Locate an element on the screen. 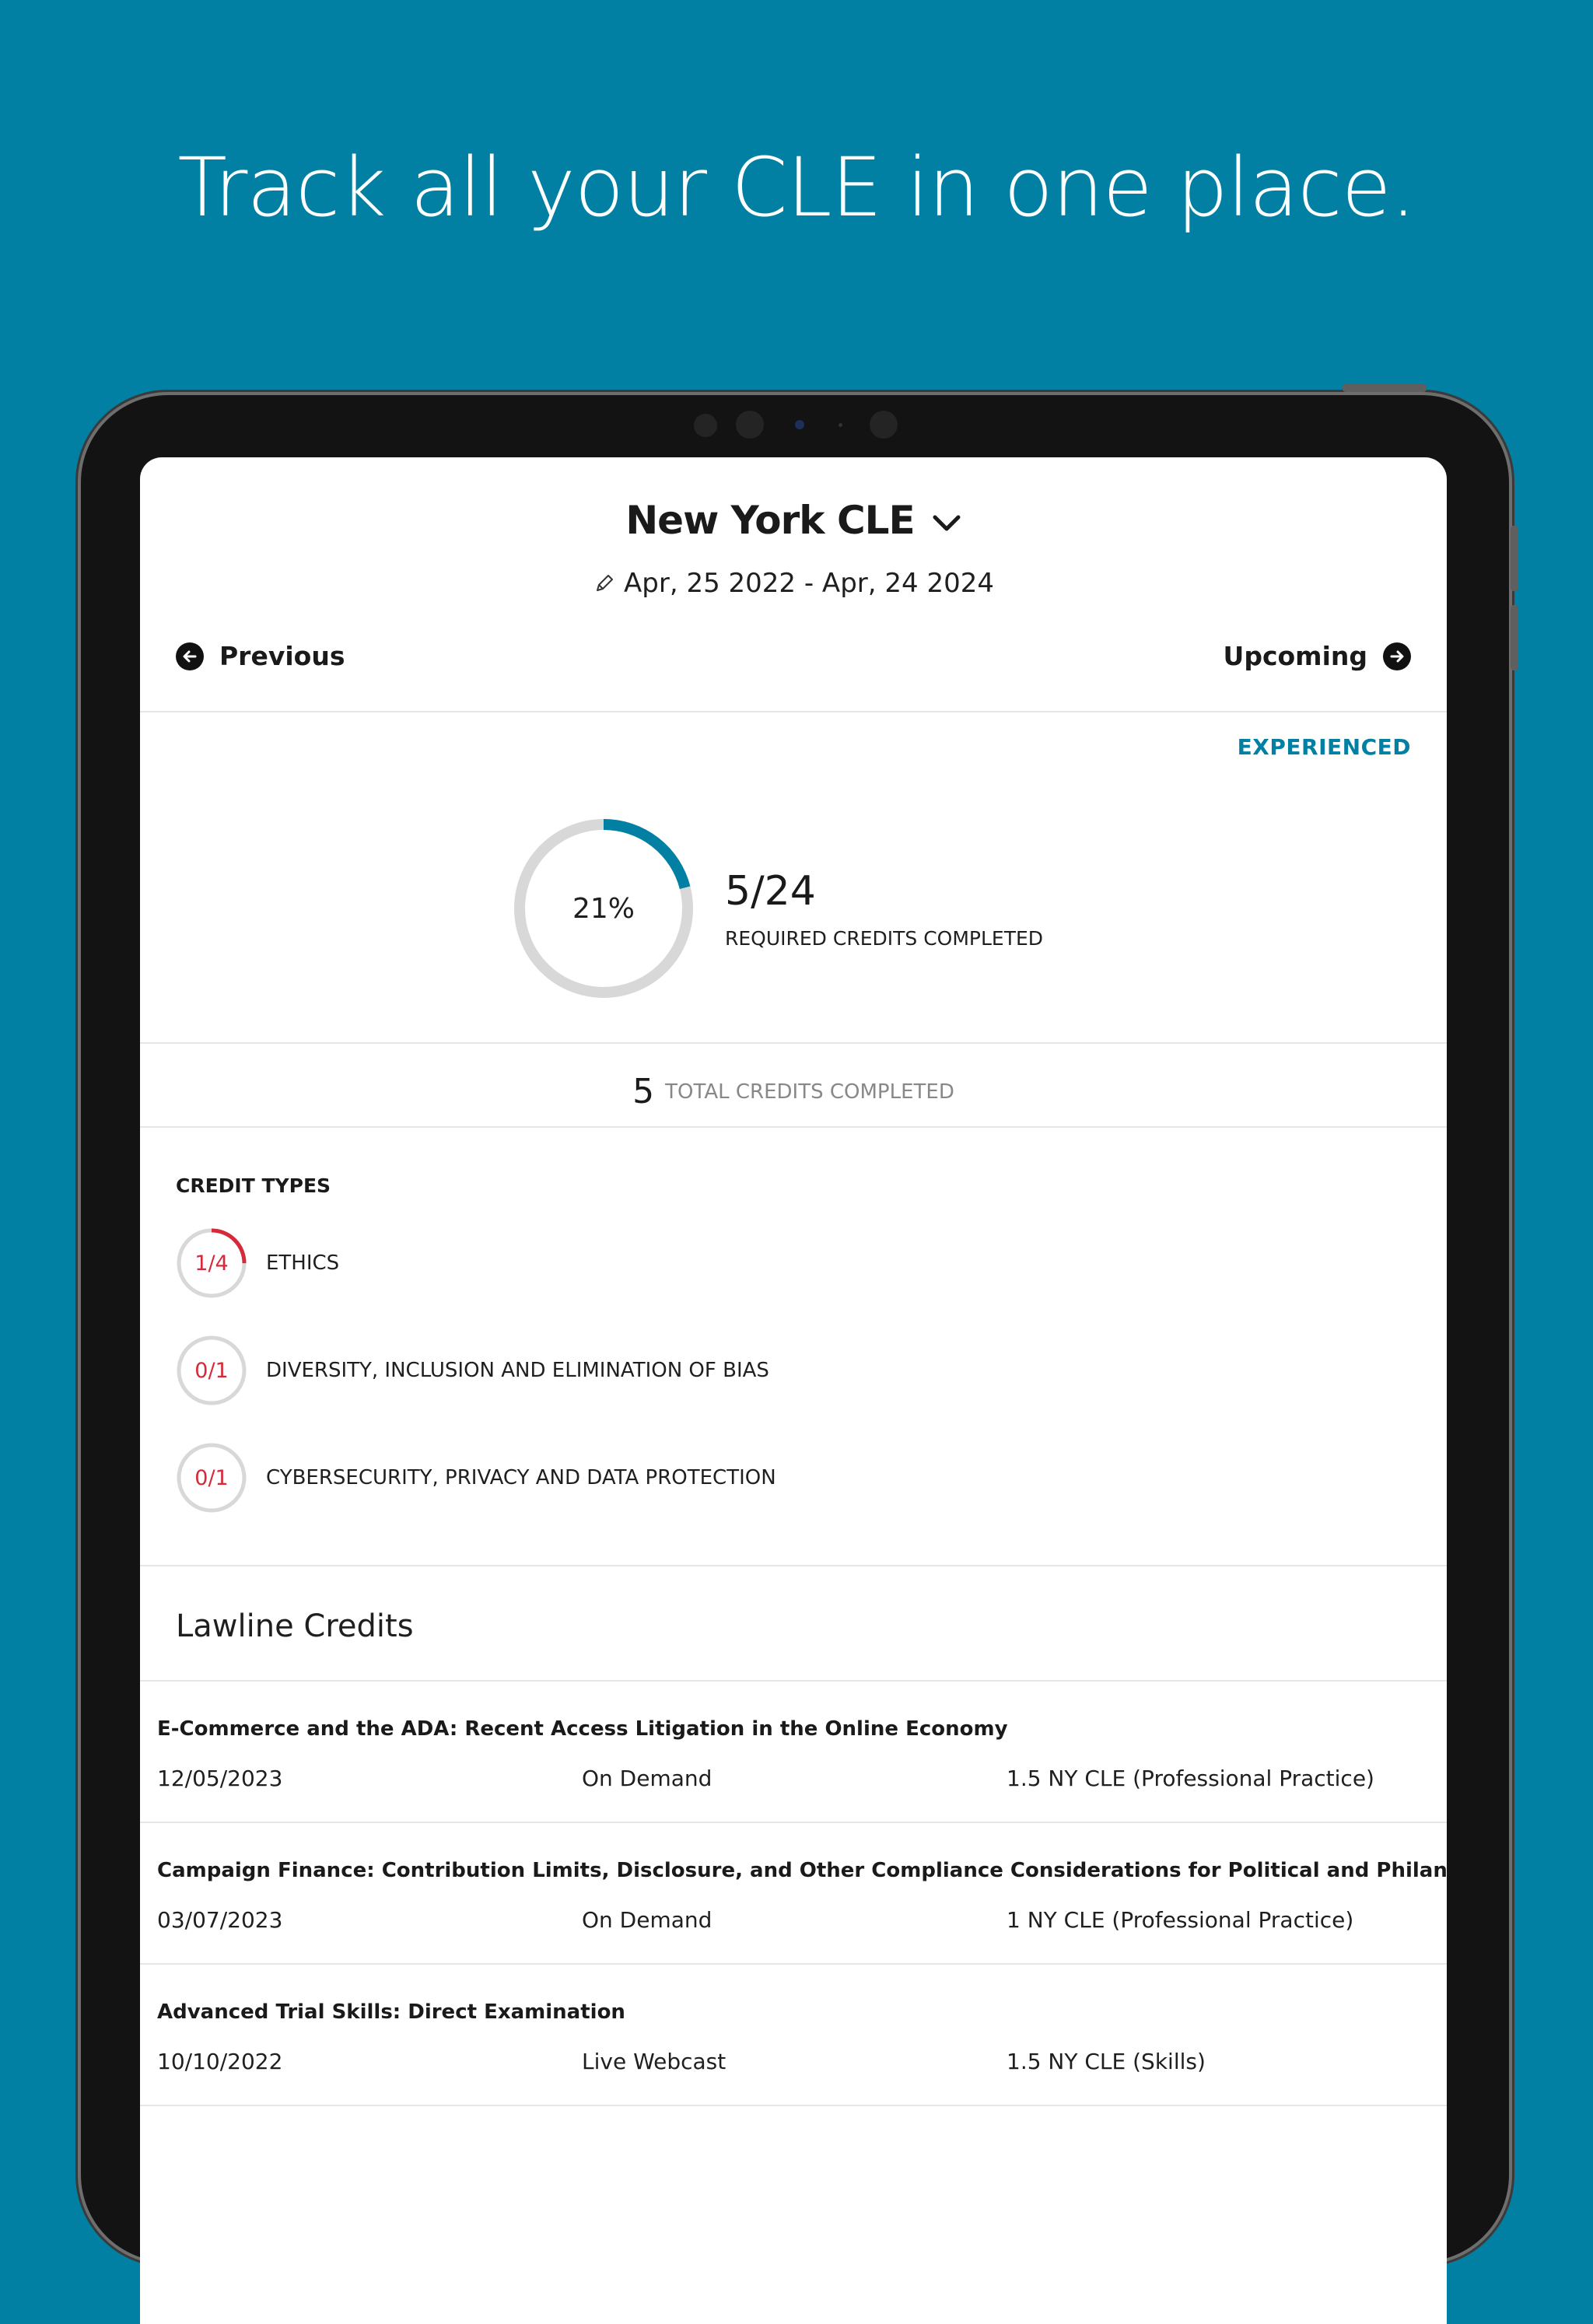 This screenshot has width=1593, height=2324. credit-date: 10/10/2022 is located at coordinates (220, 2061).